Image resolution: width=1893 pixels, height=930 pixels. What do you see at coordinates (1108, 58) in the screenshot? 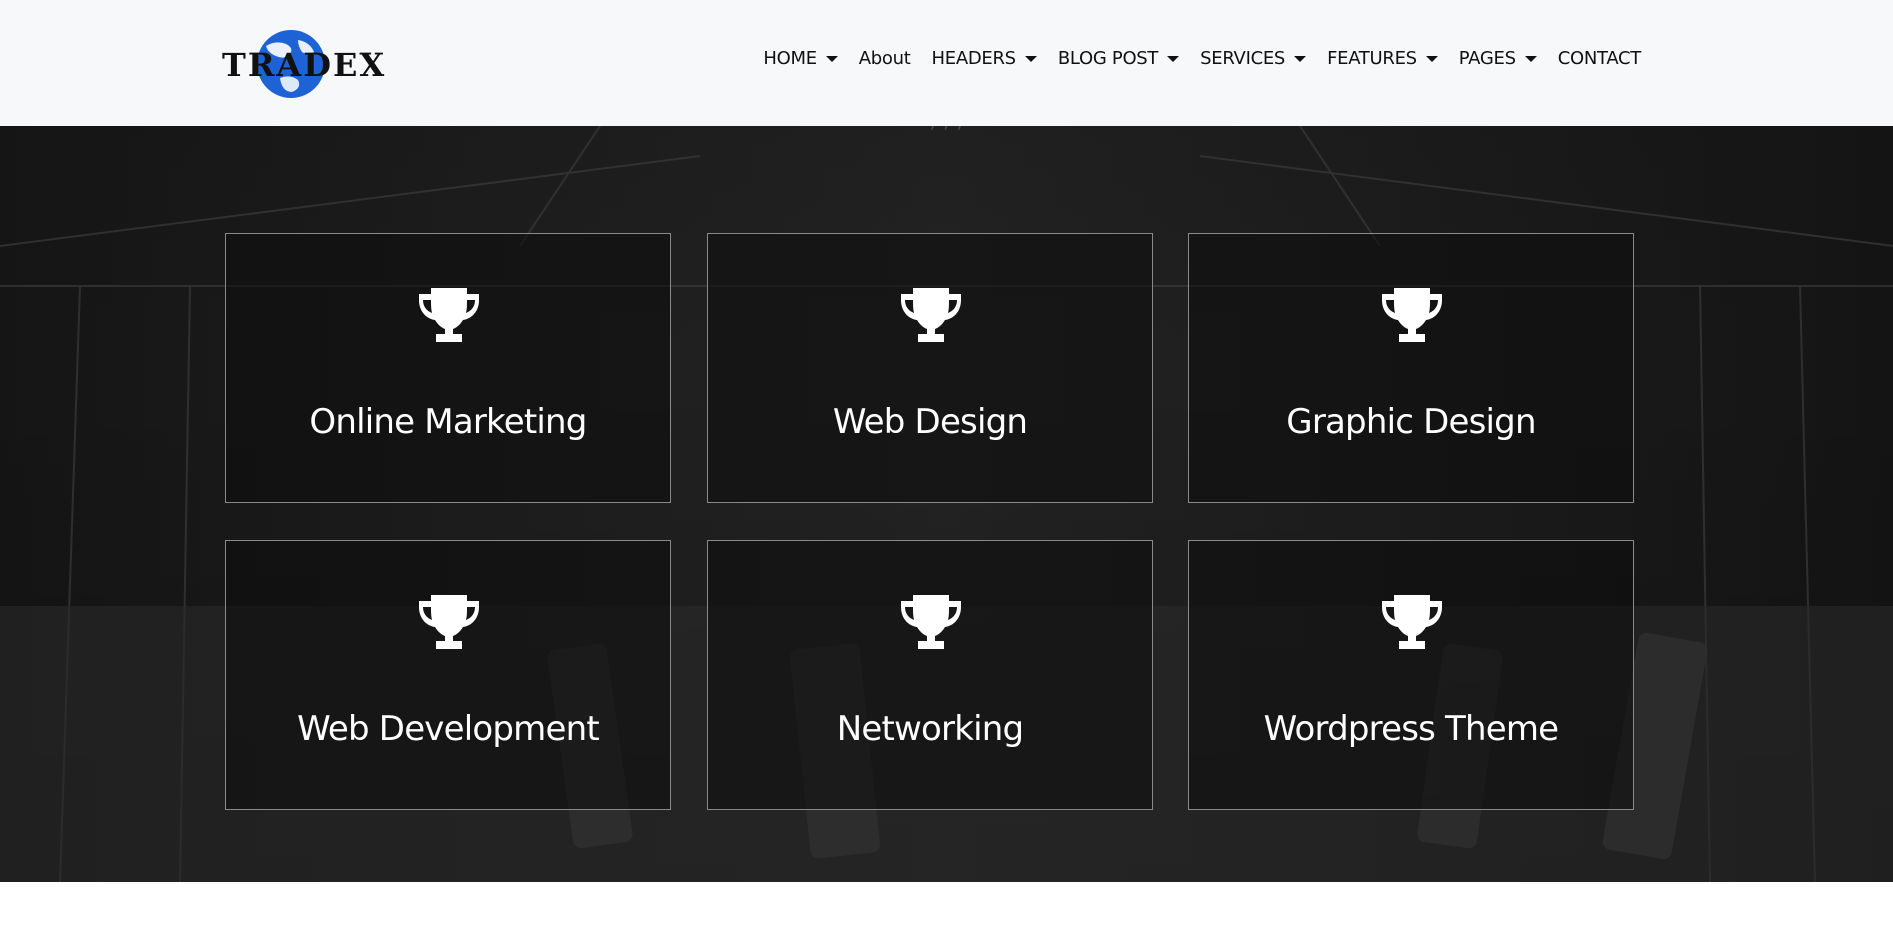
I see `nav-item-label: BLOG POST` at bounding box center [1108, 58].